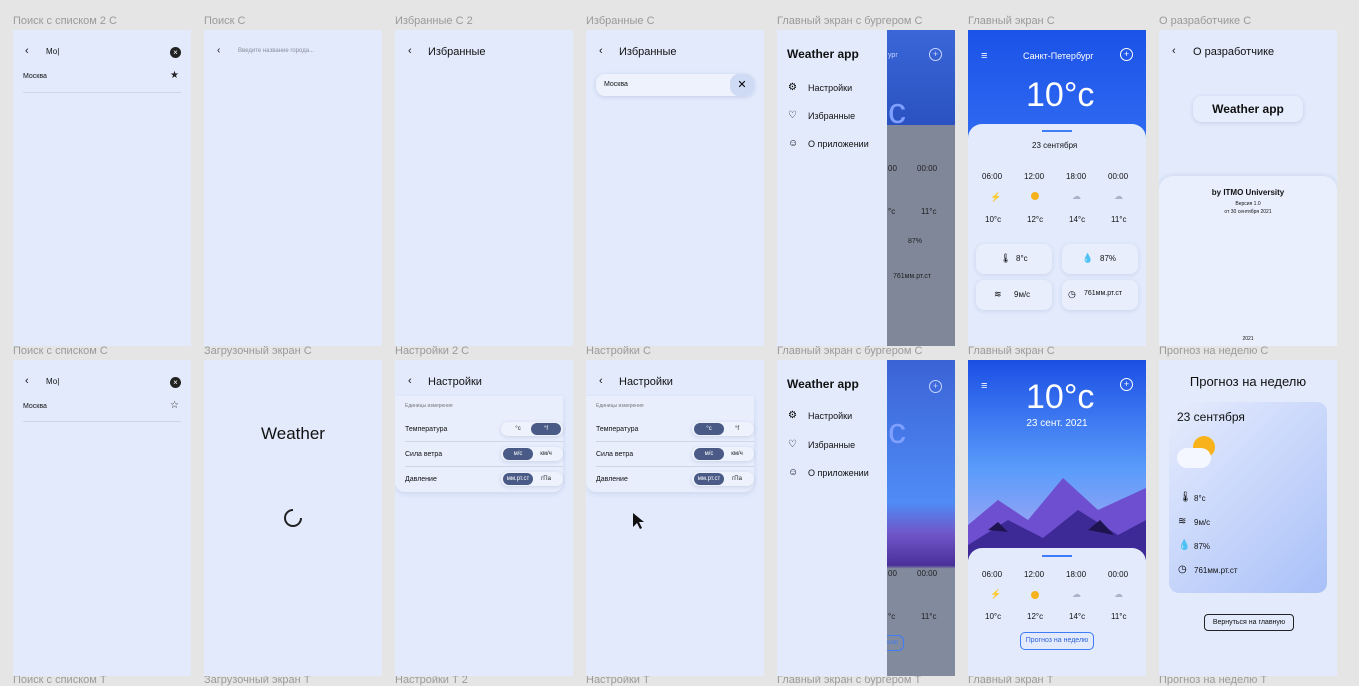 Image resolution: width=1359 pixels, height=686 pixels. What do you see at coordinates (1055, 145) in the screenshot?
I see `date: 23 сентября` at bounding box center [1055, 145].